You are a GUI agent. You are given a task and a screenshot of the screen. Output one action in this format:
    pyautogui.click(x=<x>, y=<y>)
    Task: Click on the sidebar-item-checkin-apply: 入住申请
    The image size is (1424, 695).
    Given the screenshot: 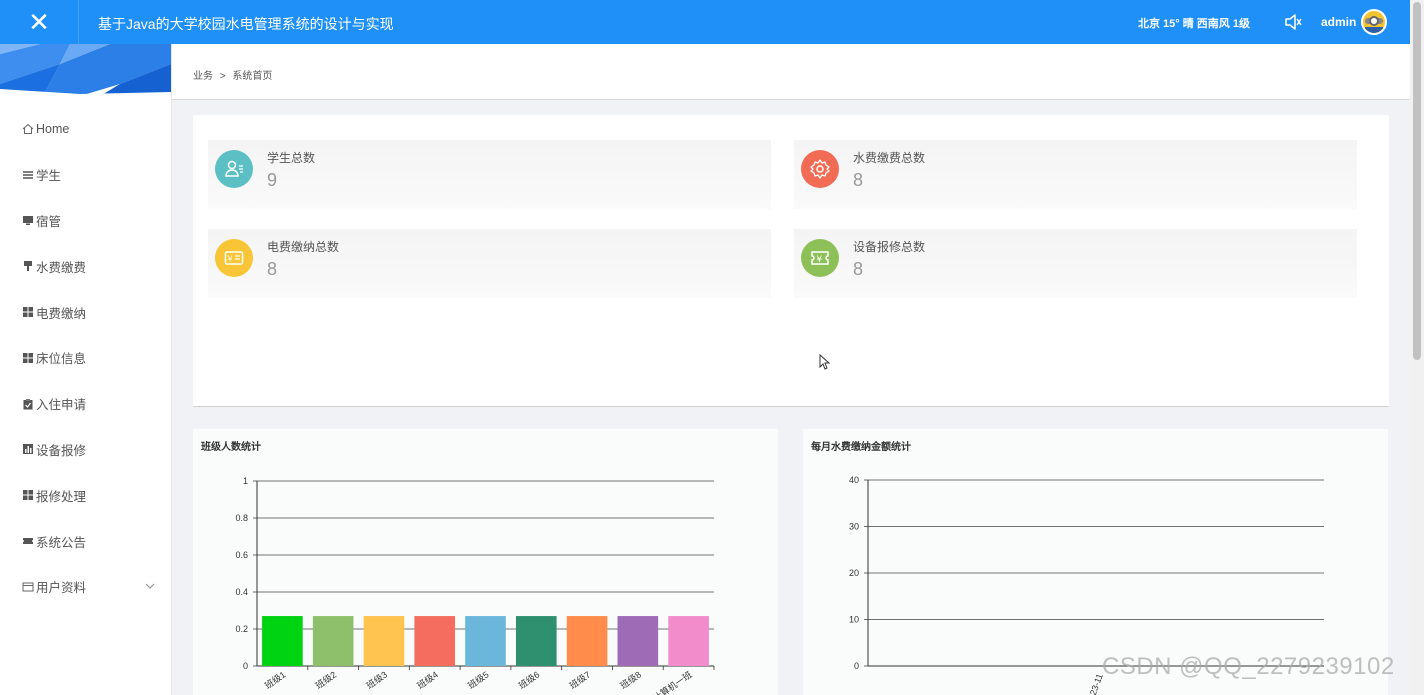 What is the action you would take?
    pyautogui.click(x=85, y=404)
    